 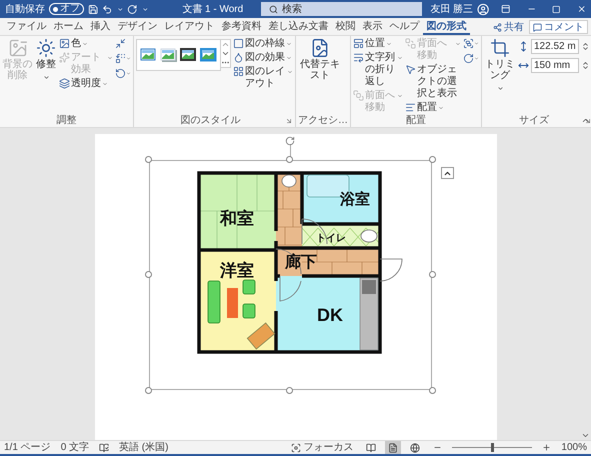 What do you see at coordinates (523, 65) in the screenshot?
I see `horizontal-arrow-icon` at bounding box center [523, 65].